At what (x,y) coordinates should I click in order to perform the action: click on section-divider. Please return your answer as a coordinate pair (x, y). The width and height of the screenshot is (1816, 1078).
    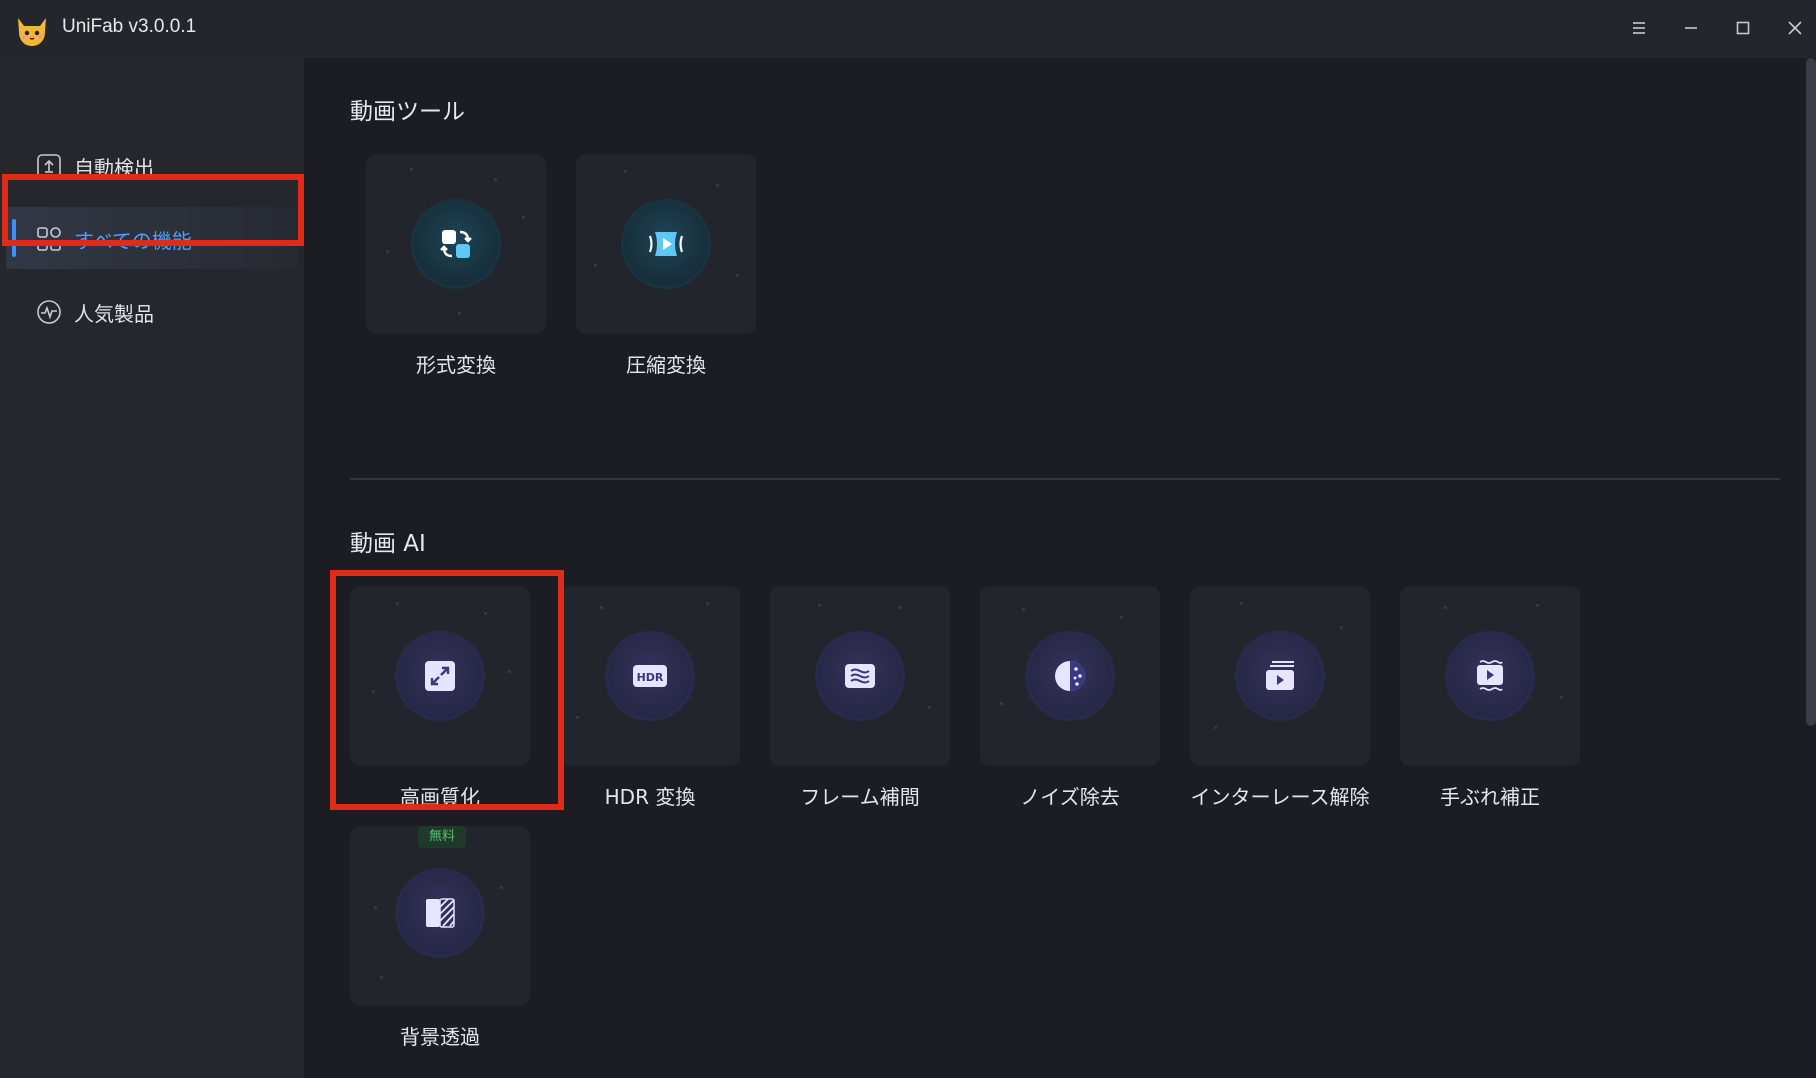
    Looking at the image, I should click on (1065, 479).